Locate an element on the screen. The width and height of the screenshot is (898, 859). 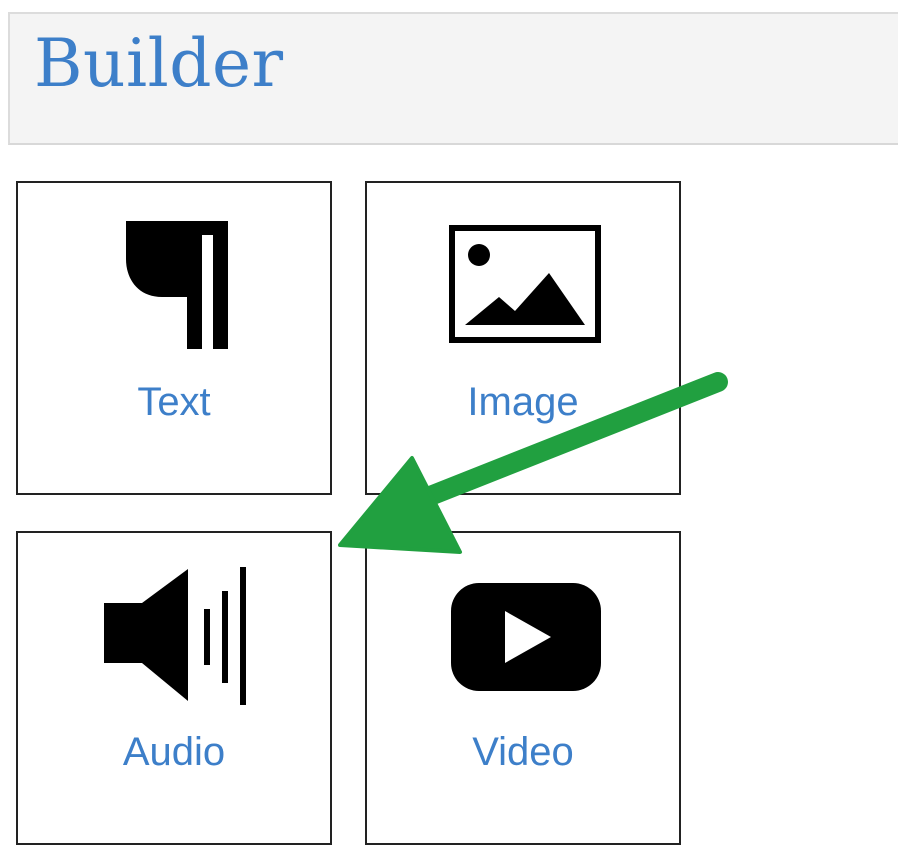
image-icon is located at coordinates (523, 278).